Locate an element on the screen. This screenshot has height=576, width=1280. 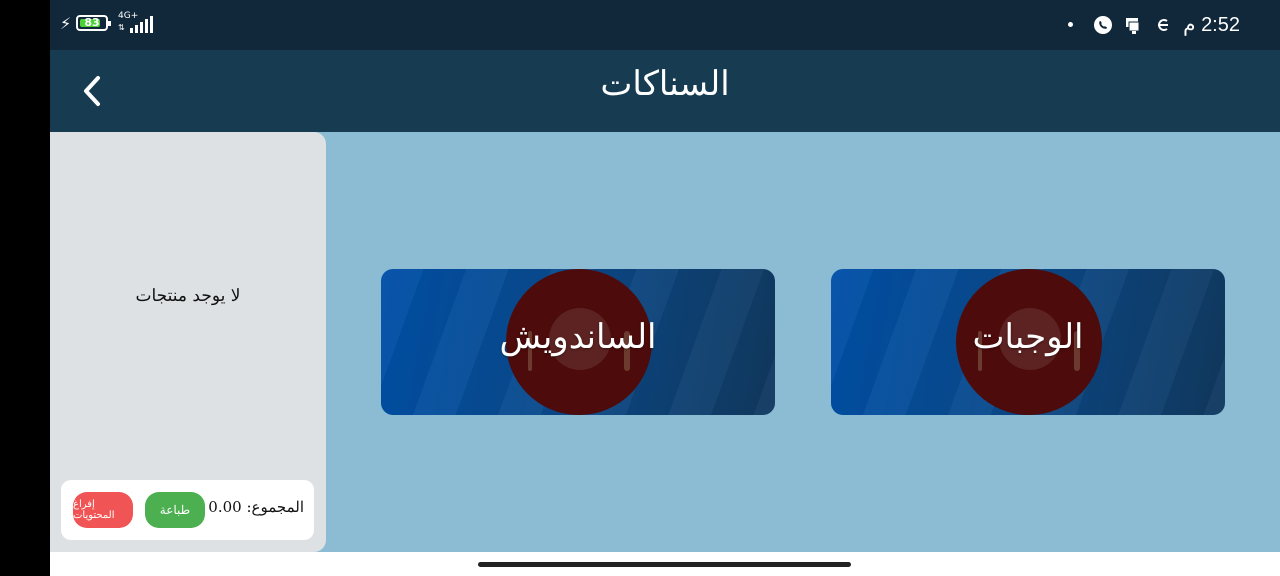
battery-icon: 83 is located at coordinates (93, 23).